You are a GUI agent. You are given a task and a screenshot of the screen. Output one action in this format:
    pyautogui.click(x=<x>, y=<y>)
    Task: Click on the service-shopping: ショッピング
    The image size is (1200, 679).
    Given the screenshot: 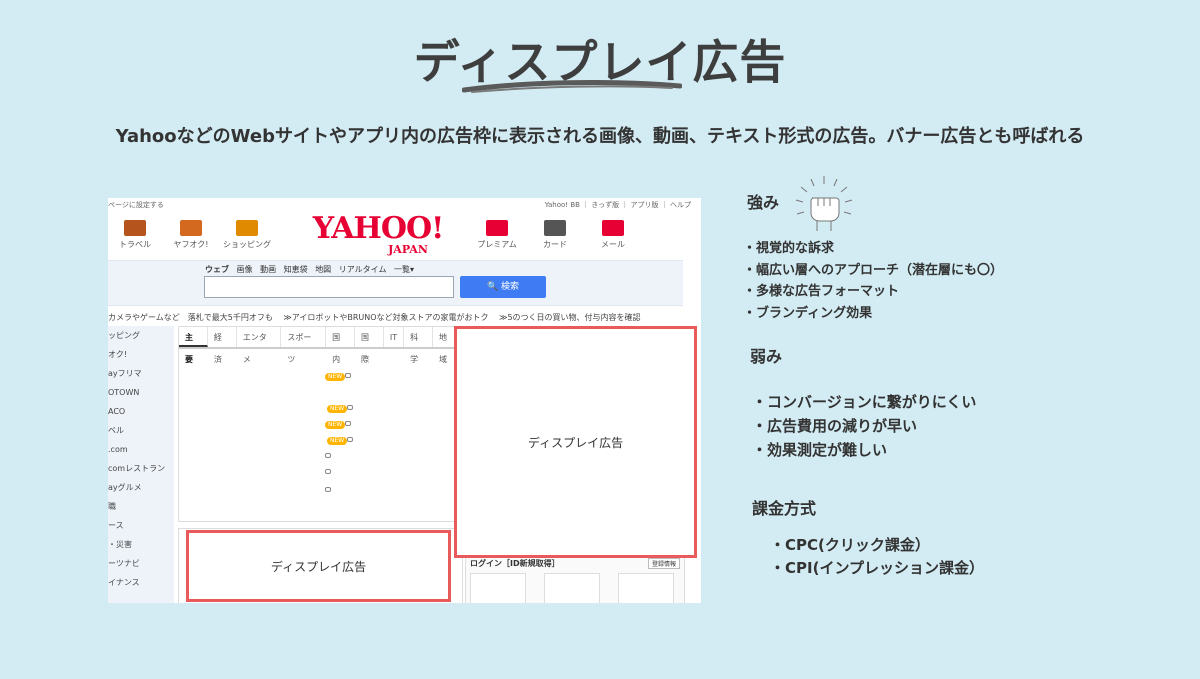 What is the action you would take?
    pyautogui.click(x=247, y=235)
    